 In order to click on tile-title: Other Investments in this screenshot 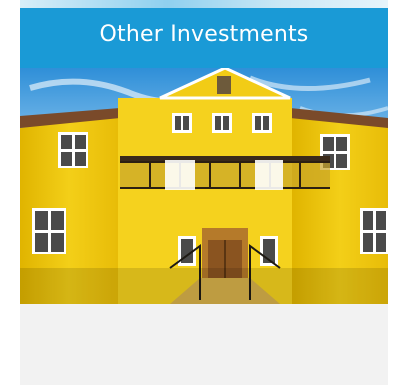, I will do `click(204, 34)`.